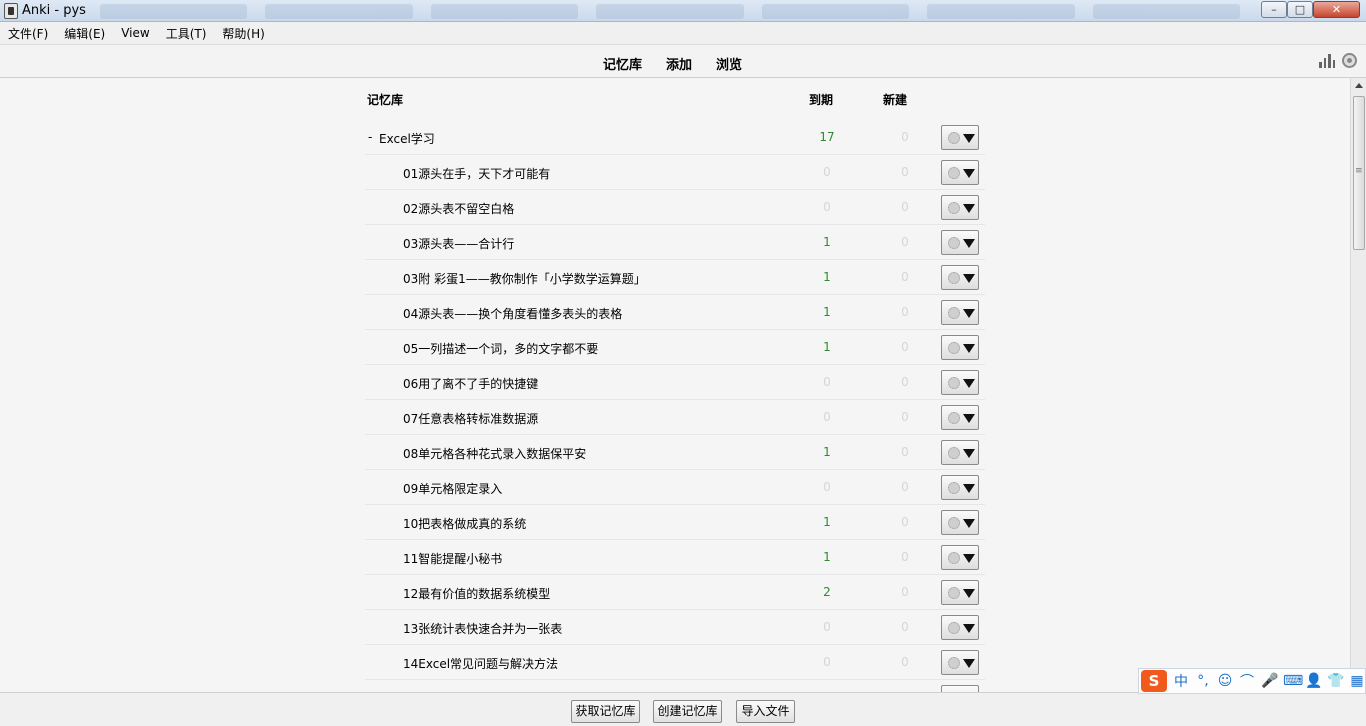 The height and width of the screenshot is (726, 1366). I want to click on deck-row: 14Excel常见问题与解决方法 0 0, so click(675, 662).